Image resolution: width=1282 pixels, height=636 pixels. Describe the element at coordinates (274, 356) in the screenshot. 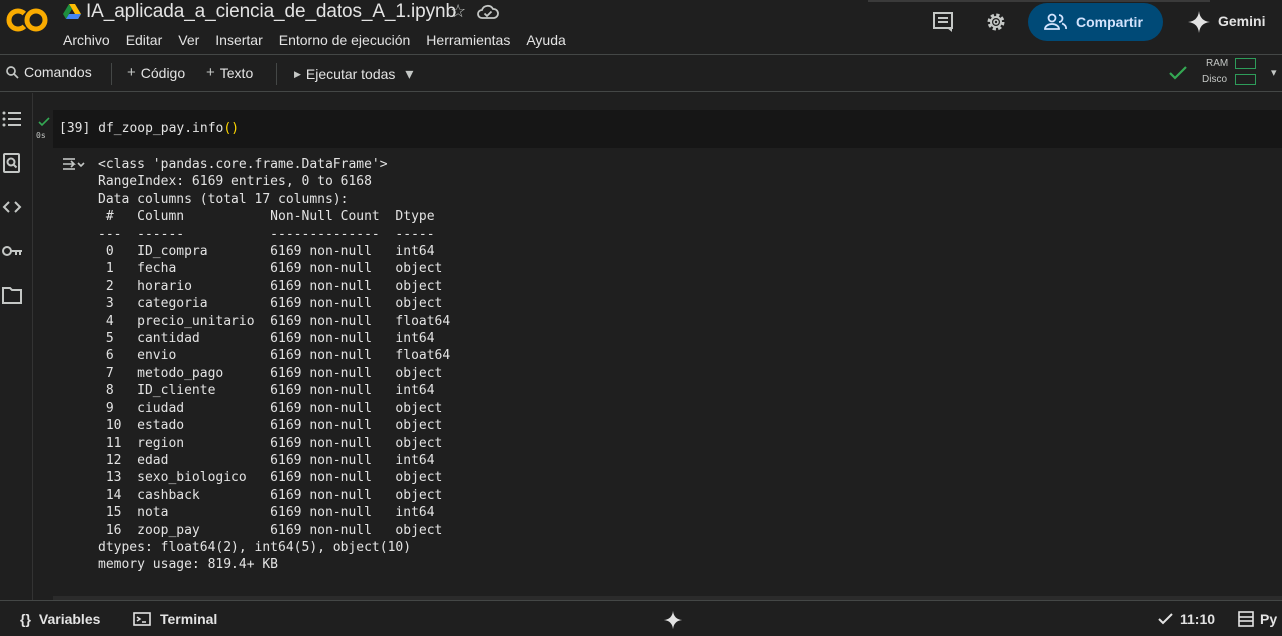

I see `output-line: 6 envio 6169 non-null float64` at that location.